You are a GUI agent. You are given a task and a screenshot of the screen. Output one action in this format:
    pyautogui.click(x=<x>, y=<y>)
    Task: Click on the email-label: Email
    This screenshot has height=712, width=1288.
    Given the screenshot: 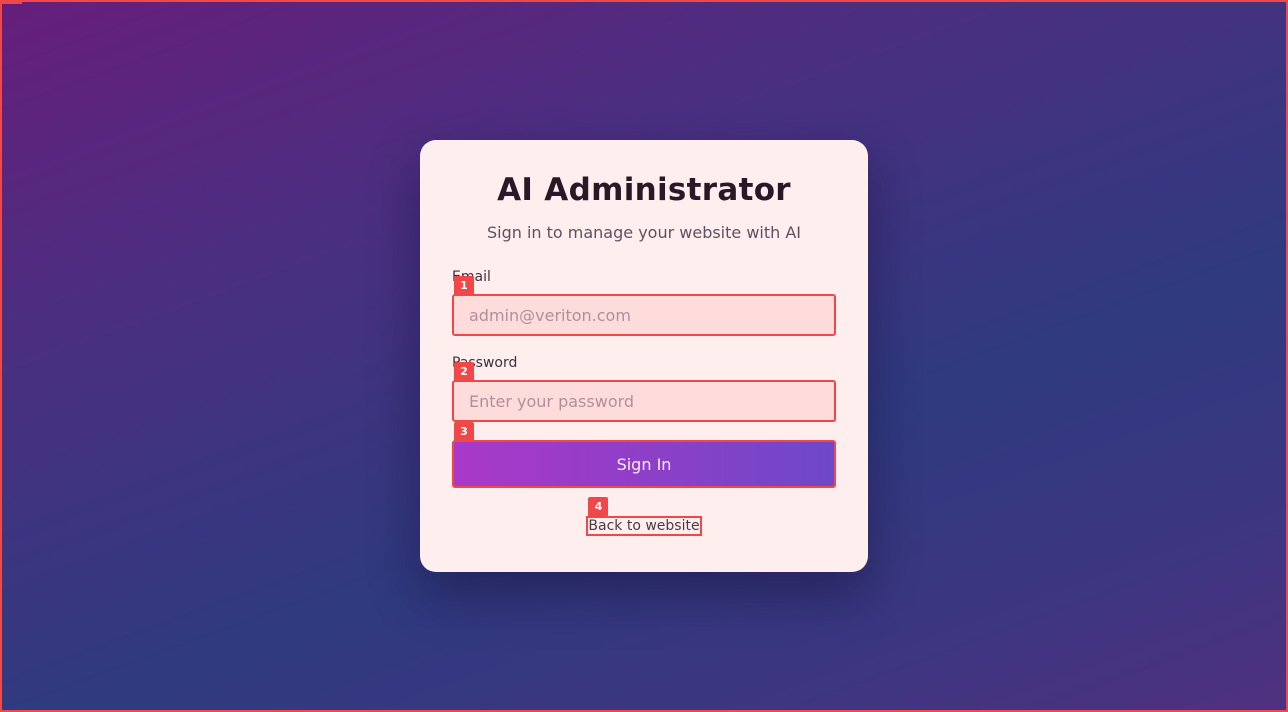 What is the action you would take?
    pyautogui.click(x=644, y=277)
    